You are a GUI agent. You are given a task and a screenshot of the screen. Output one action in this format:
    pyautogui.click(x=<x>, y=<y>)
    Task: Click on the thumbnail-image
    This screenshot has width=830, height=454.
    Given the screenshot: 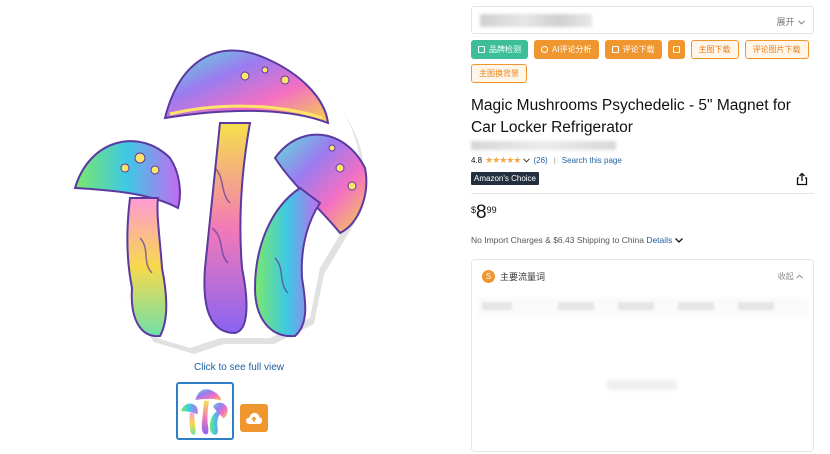 What is the action you would take?
    pyautogui.click(x=205, y=411)
    